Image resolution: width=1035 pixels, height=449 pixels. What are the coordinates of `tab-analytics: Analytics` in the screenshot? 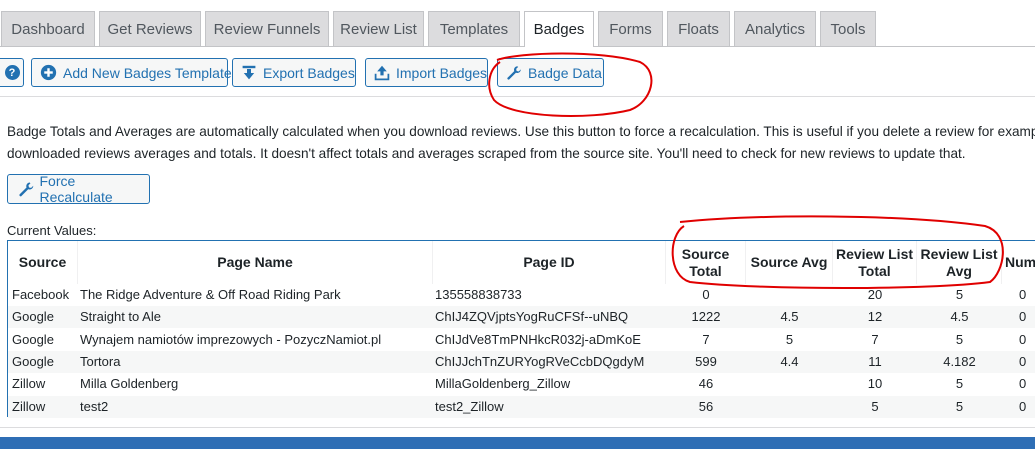 It's located at (775, 28).